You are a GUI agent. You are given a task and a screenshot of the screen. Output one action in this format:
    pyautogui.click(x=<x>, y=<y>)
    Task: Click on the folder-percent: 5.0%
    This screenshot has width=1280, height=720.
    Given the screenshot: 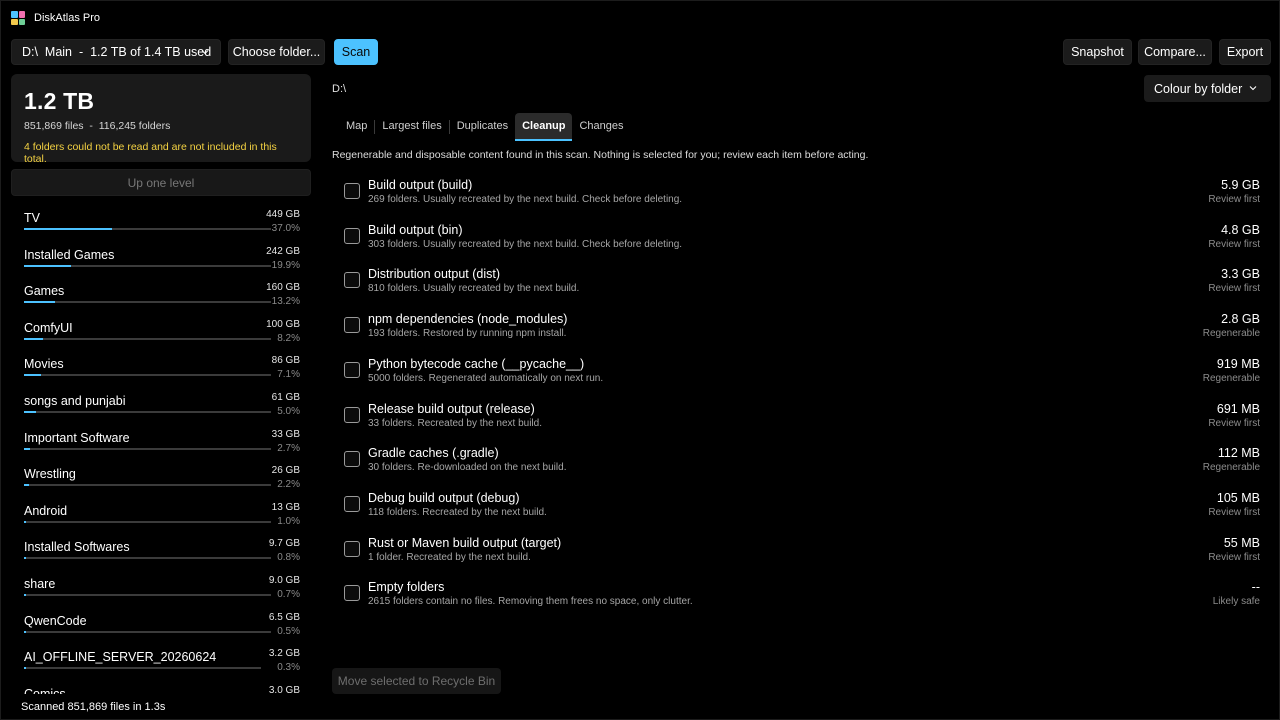 What is the action you would take?
    pyautogui.click(x=288, y=411)
    